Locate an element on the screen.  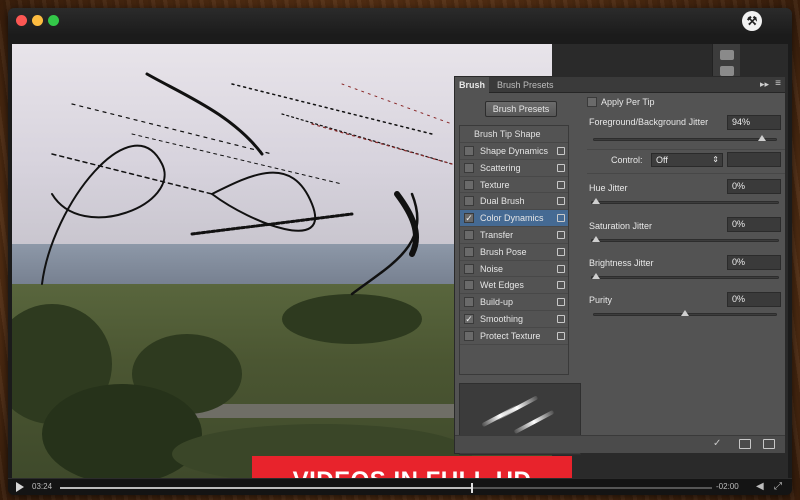
minimize-window-button is located at coordinates (37, 20).